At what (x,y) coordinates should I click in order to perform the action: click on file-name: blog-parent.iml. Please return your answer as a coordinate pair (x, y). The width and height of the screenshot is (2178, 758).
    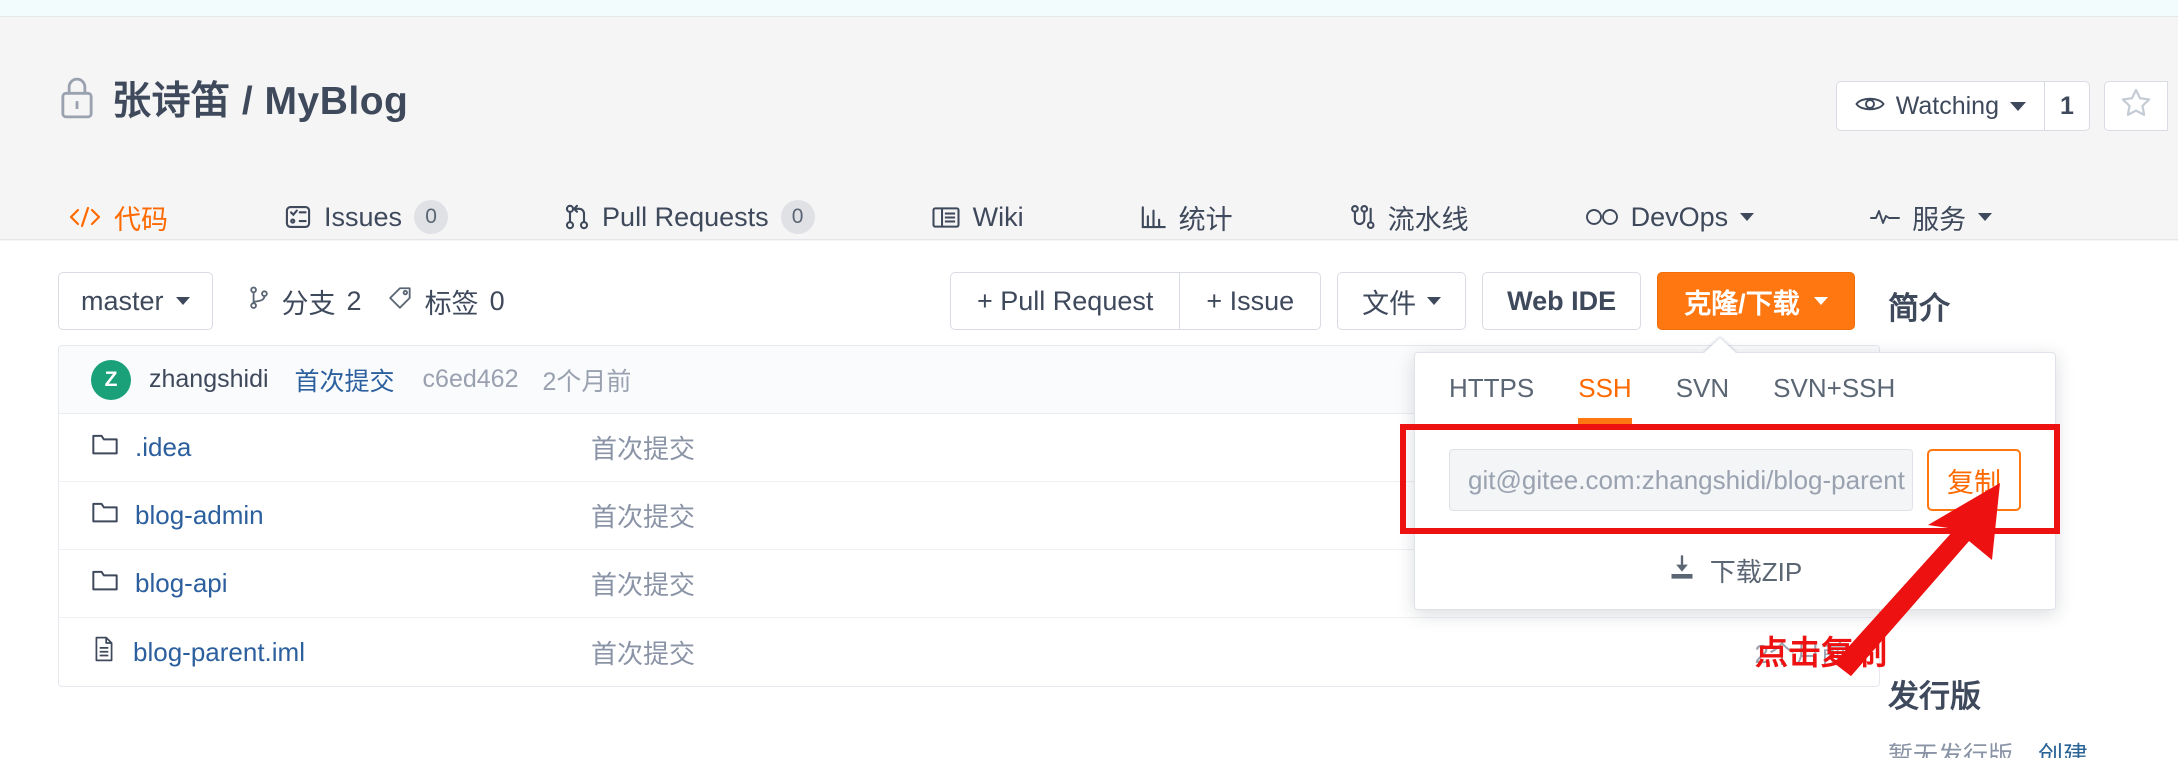
    Looking at the image, I should click on (219, 651).